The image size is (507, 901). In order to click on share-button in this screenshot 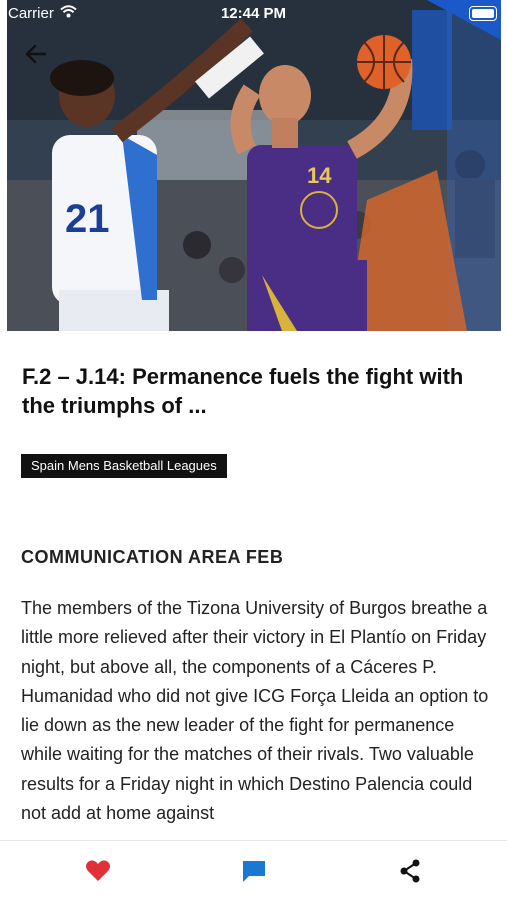, I will do `click(410, 871)`.